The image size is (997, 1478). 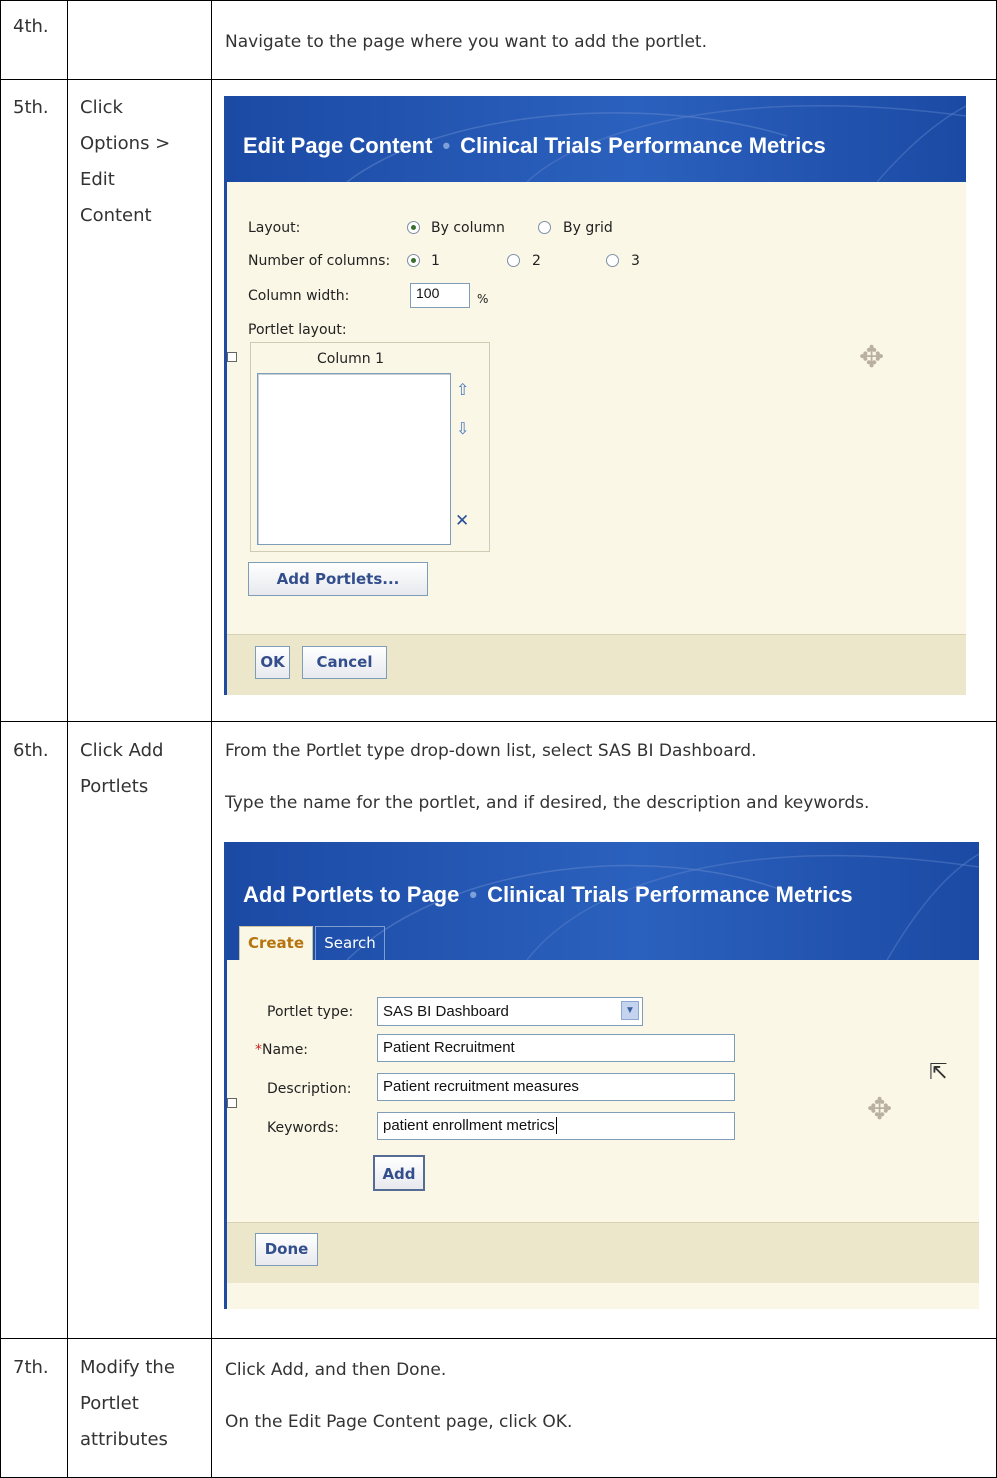 What do you see at coordinates (258, 1050) in the screenshot?
I see `required-mark: *` at bounding box center [258, 1050].